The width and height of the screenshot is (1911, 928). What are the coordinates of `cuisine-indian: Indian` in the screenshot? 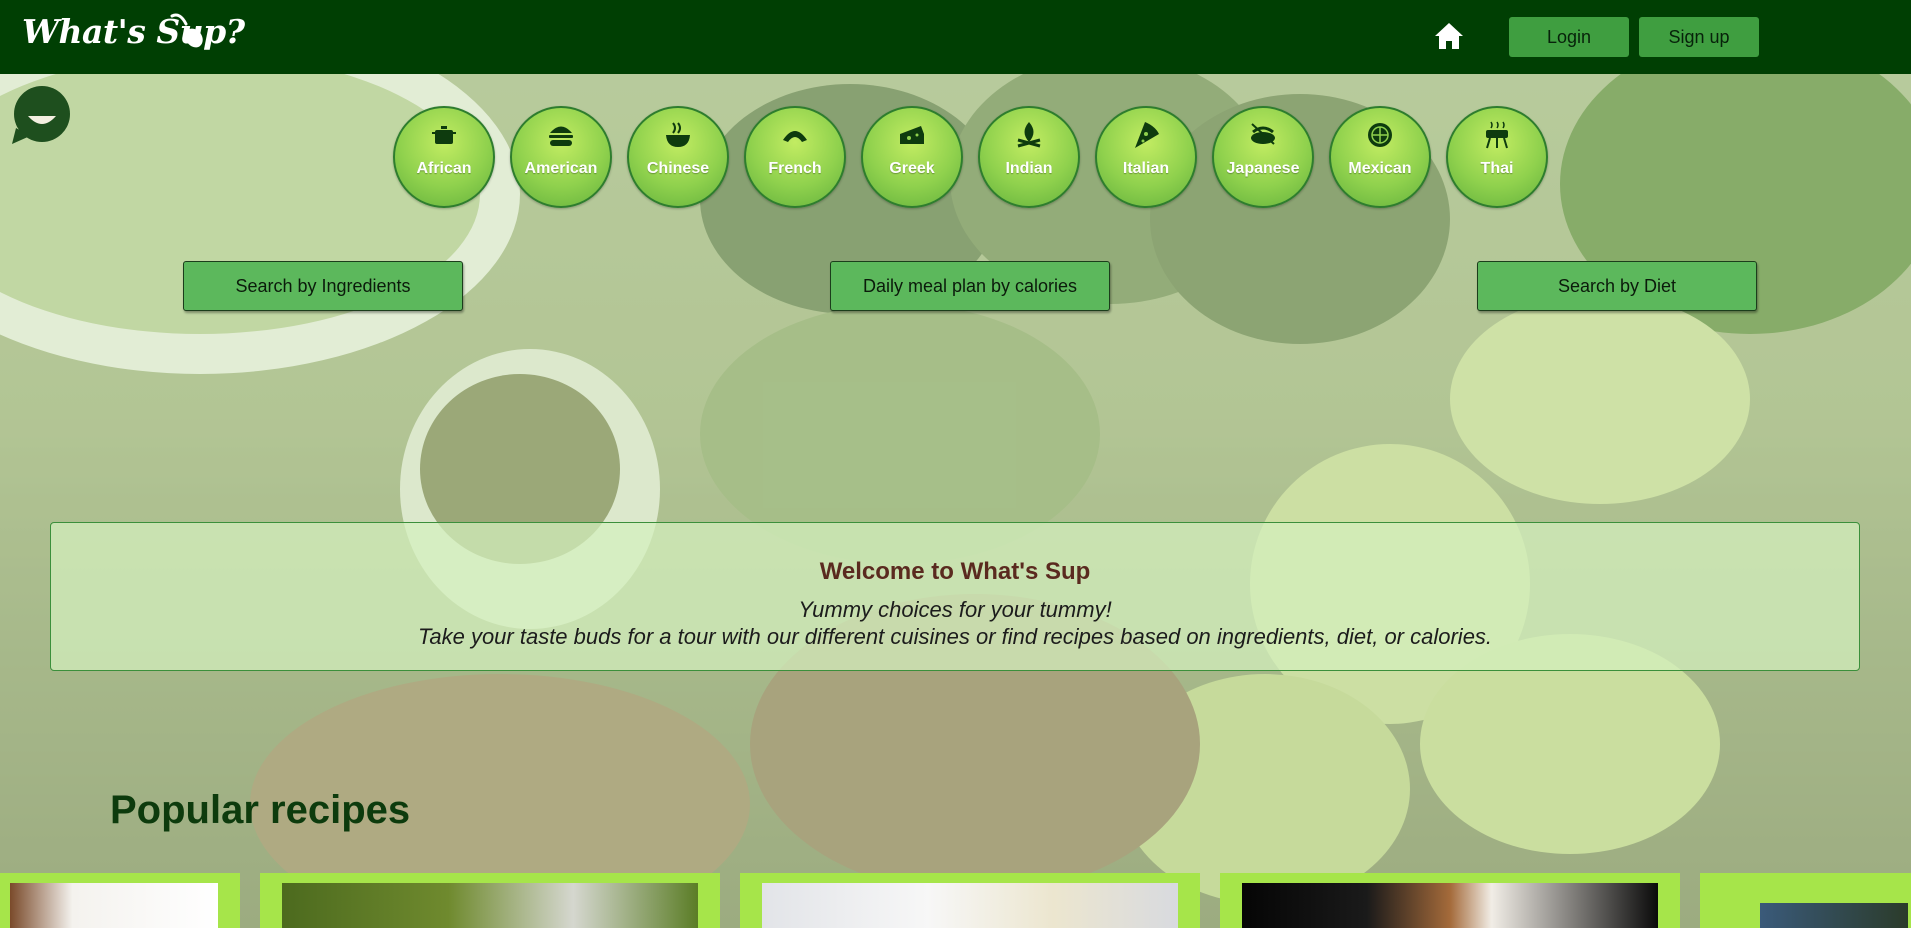 It's located at (1029, 157).